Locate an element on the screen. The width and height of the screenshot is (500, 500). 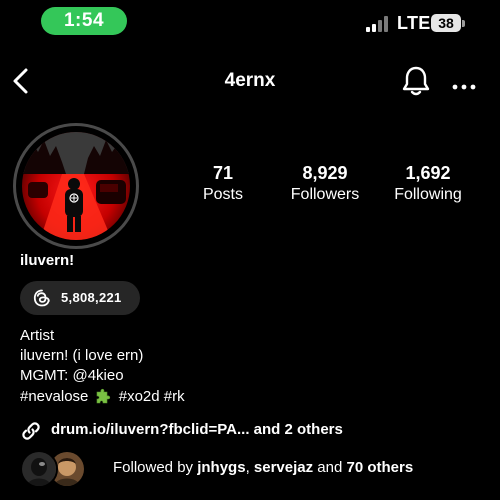
stat-followers-label: Followers is located at coordinates (325, 194).